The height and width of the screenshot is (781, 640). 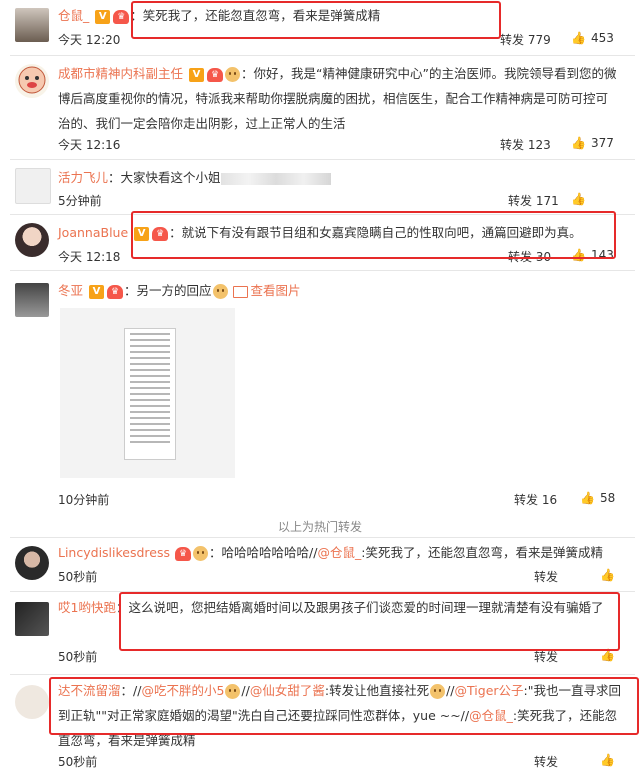 I want to click on timestamp: 10分钟前, so click(x=84, y=500).